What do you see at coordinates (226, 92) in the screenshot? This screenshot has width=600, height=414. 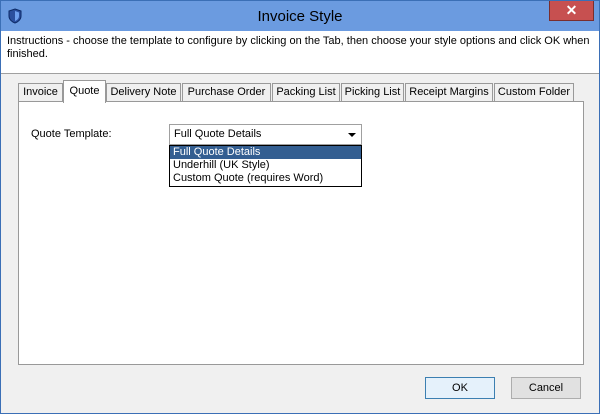 I see `tab-purchase-order: Purchase Order` at bounding box center [226, 92].